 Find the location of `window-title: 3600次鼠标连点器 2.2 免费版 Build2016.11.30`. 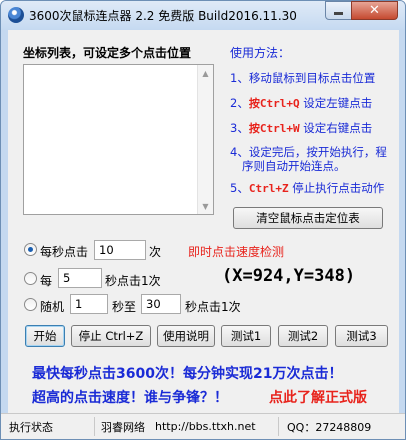

window-title: 3600次鼠标连点器 2.2 免费版 Build2016.11.30 is located at coordinates (163, 16).